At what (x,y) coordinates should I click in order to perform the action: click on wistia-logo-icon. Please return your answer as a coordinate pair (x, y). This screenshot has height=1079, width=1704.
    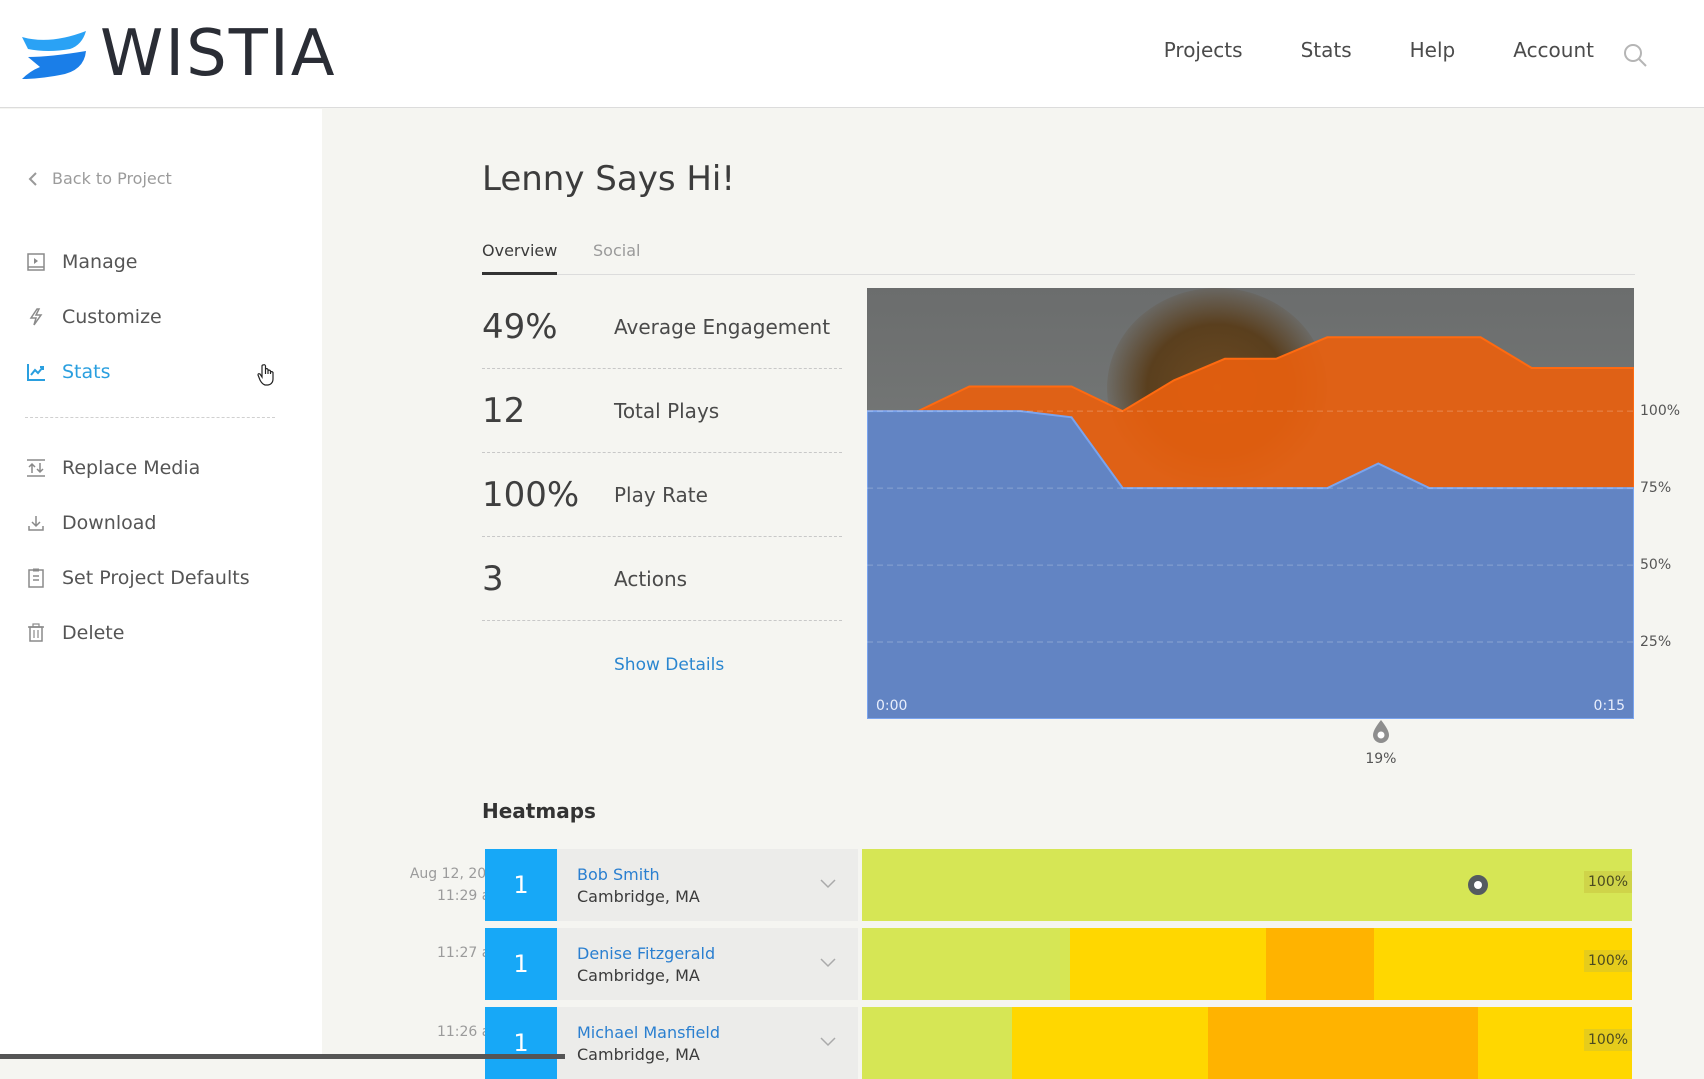
    Looking at the image, I should click on (54, 55).